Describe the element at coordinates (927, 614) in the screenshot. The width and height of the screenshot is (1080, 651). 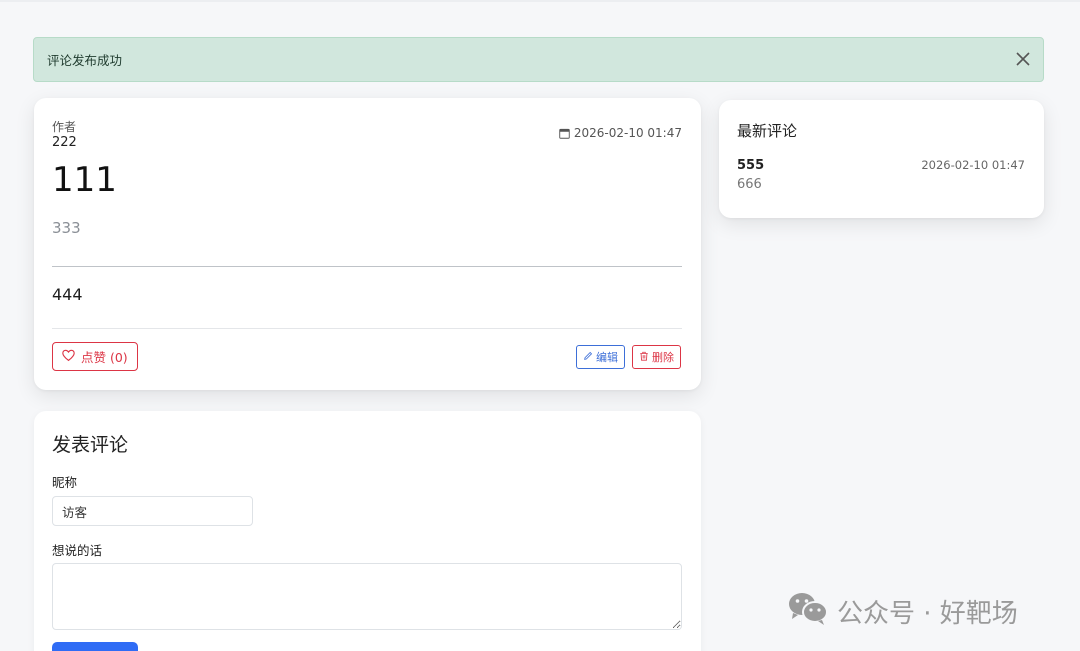
I see `watermark-text: 公众号 · 好靶场` at that location.